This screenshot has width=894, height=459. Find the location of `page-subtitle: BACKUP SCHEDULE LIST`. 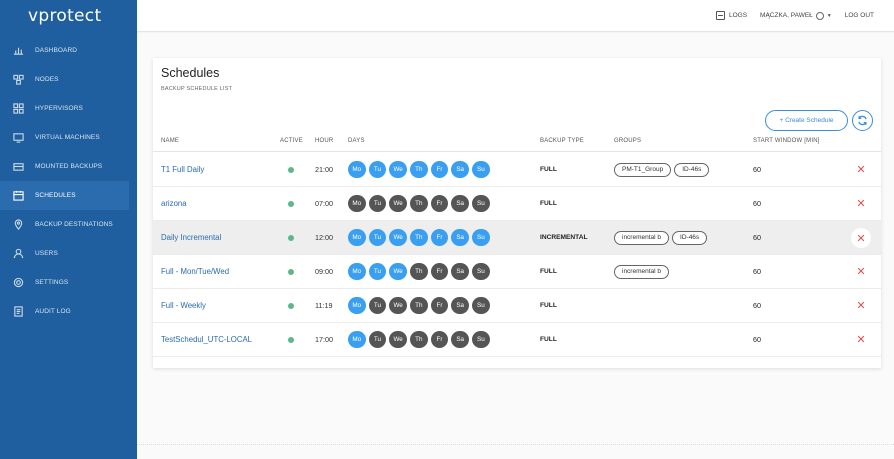

page-subtitle: BACKUP SCHEDULE LIST is located at coordinates (197, 89).